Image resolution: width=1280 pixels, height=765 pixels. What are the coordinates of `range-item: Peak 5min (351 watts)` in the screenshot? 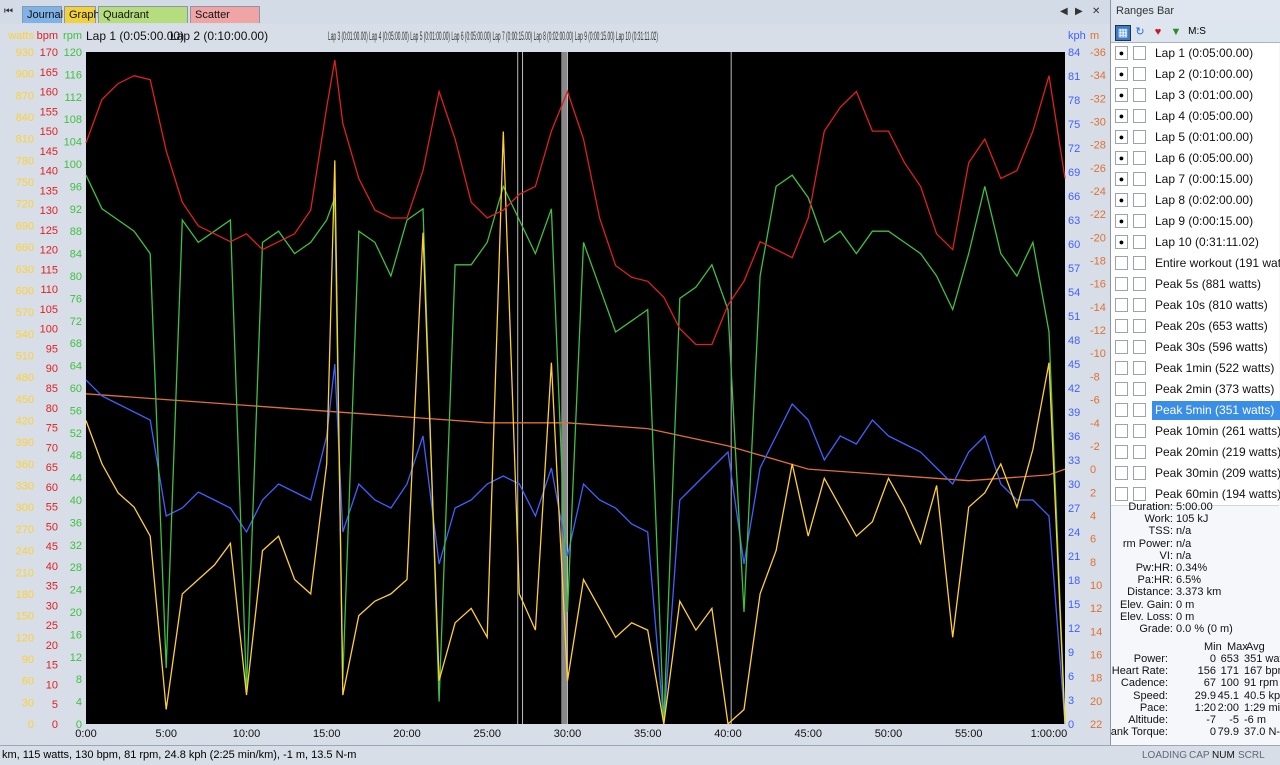 It's located at (1195, 411).